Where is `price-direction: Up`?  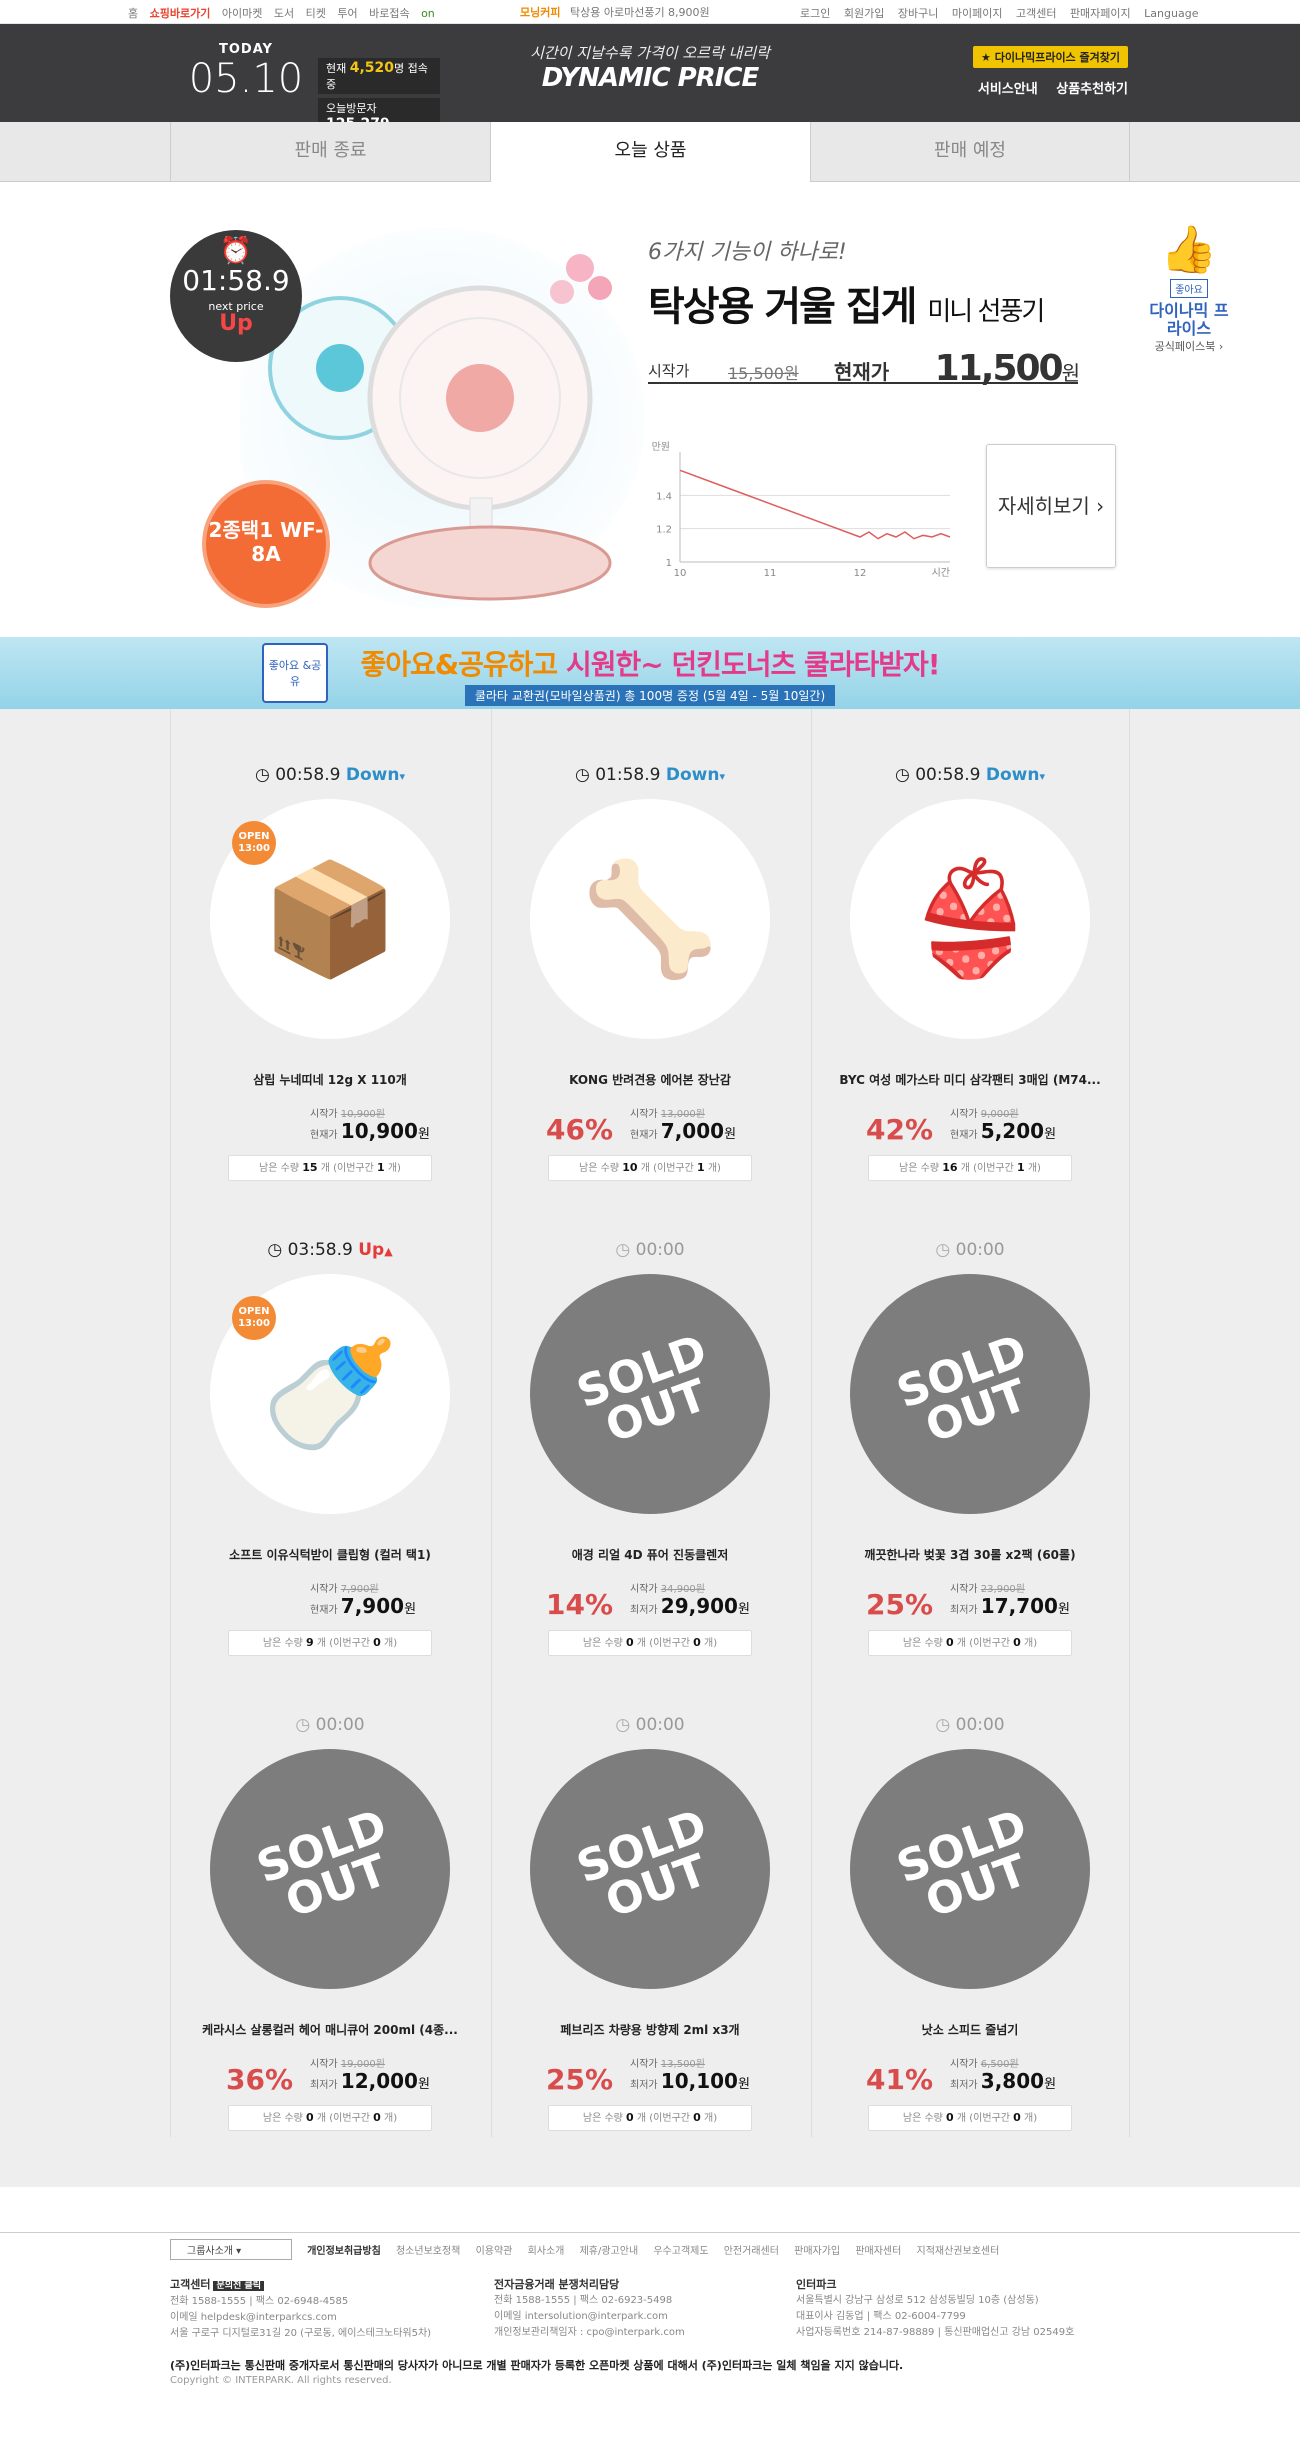
price-direction: Up is located at coordinates (371, 1250).